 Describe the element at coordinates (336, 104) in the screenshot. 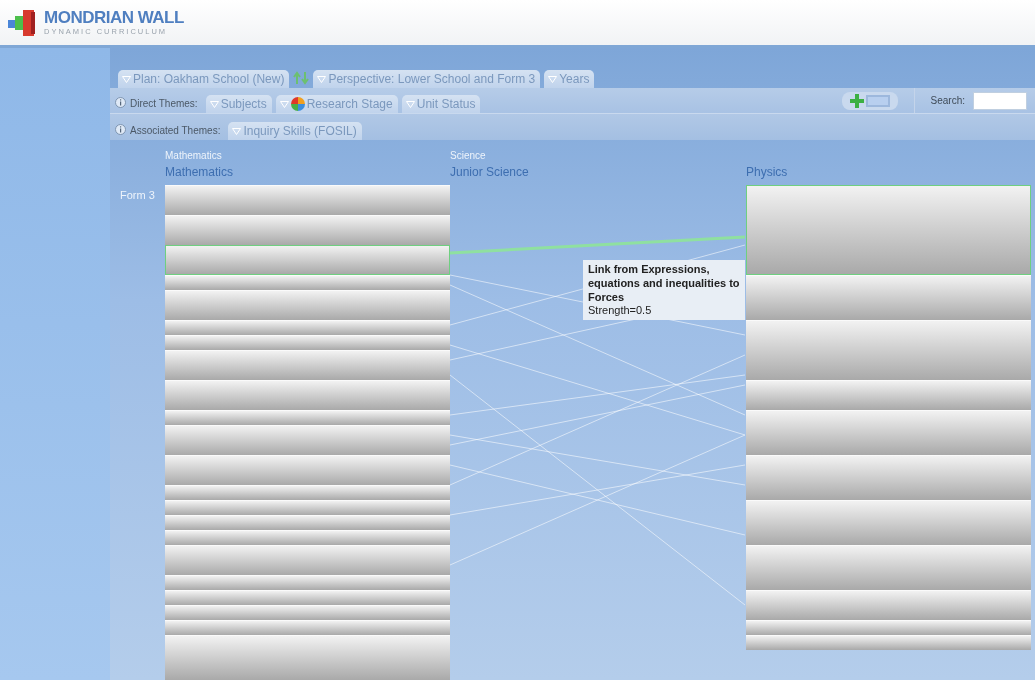

I see `dropdown-tab: Research Stage` at that location.